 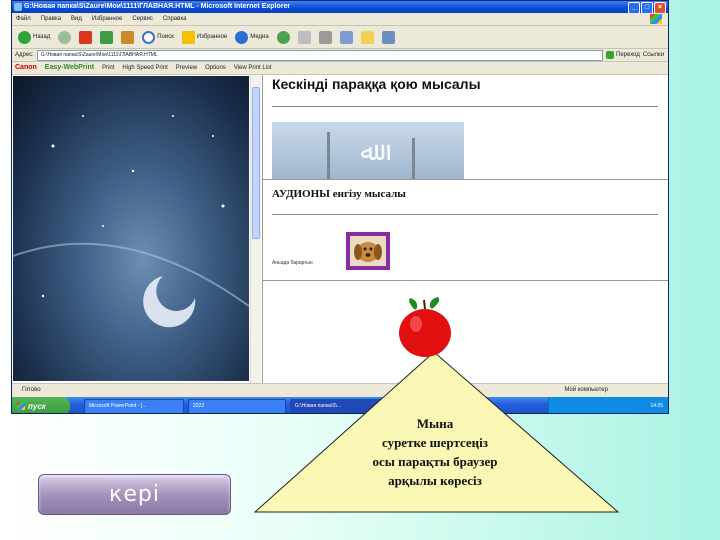 I want to click on tooltip-line-3: осы парақты браузер, so click(x=435, y=461).